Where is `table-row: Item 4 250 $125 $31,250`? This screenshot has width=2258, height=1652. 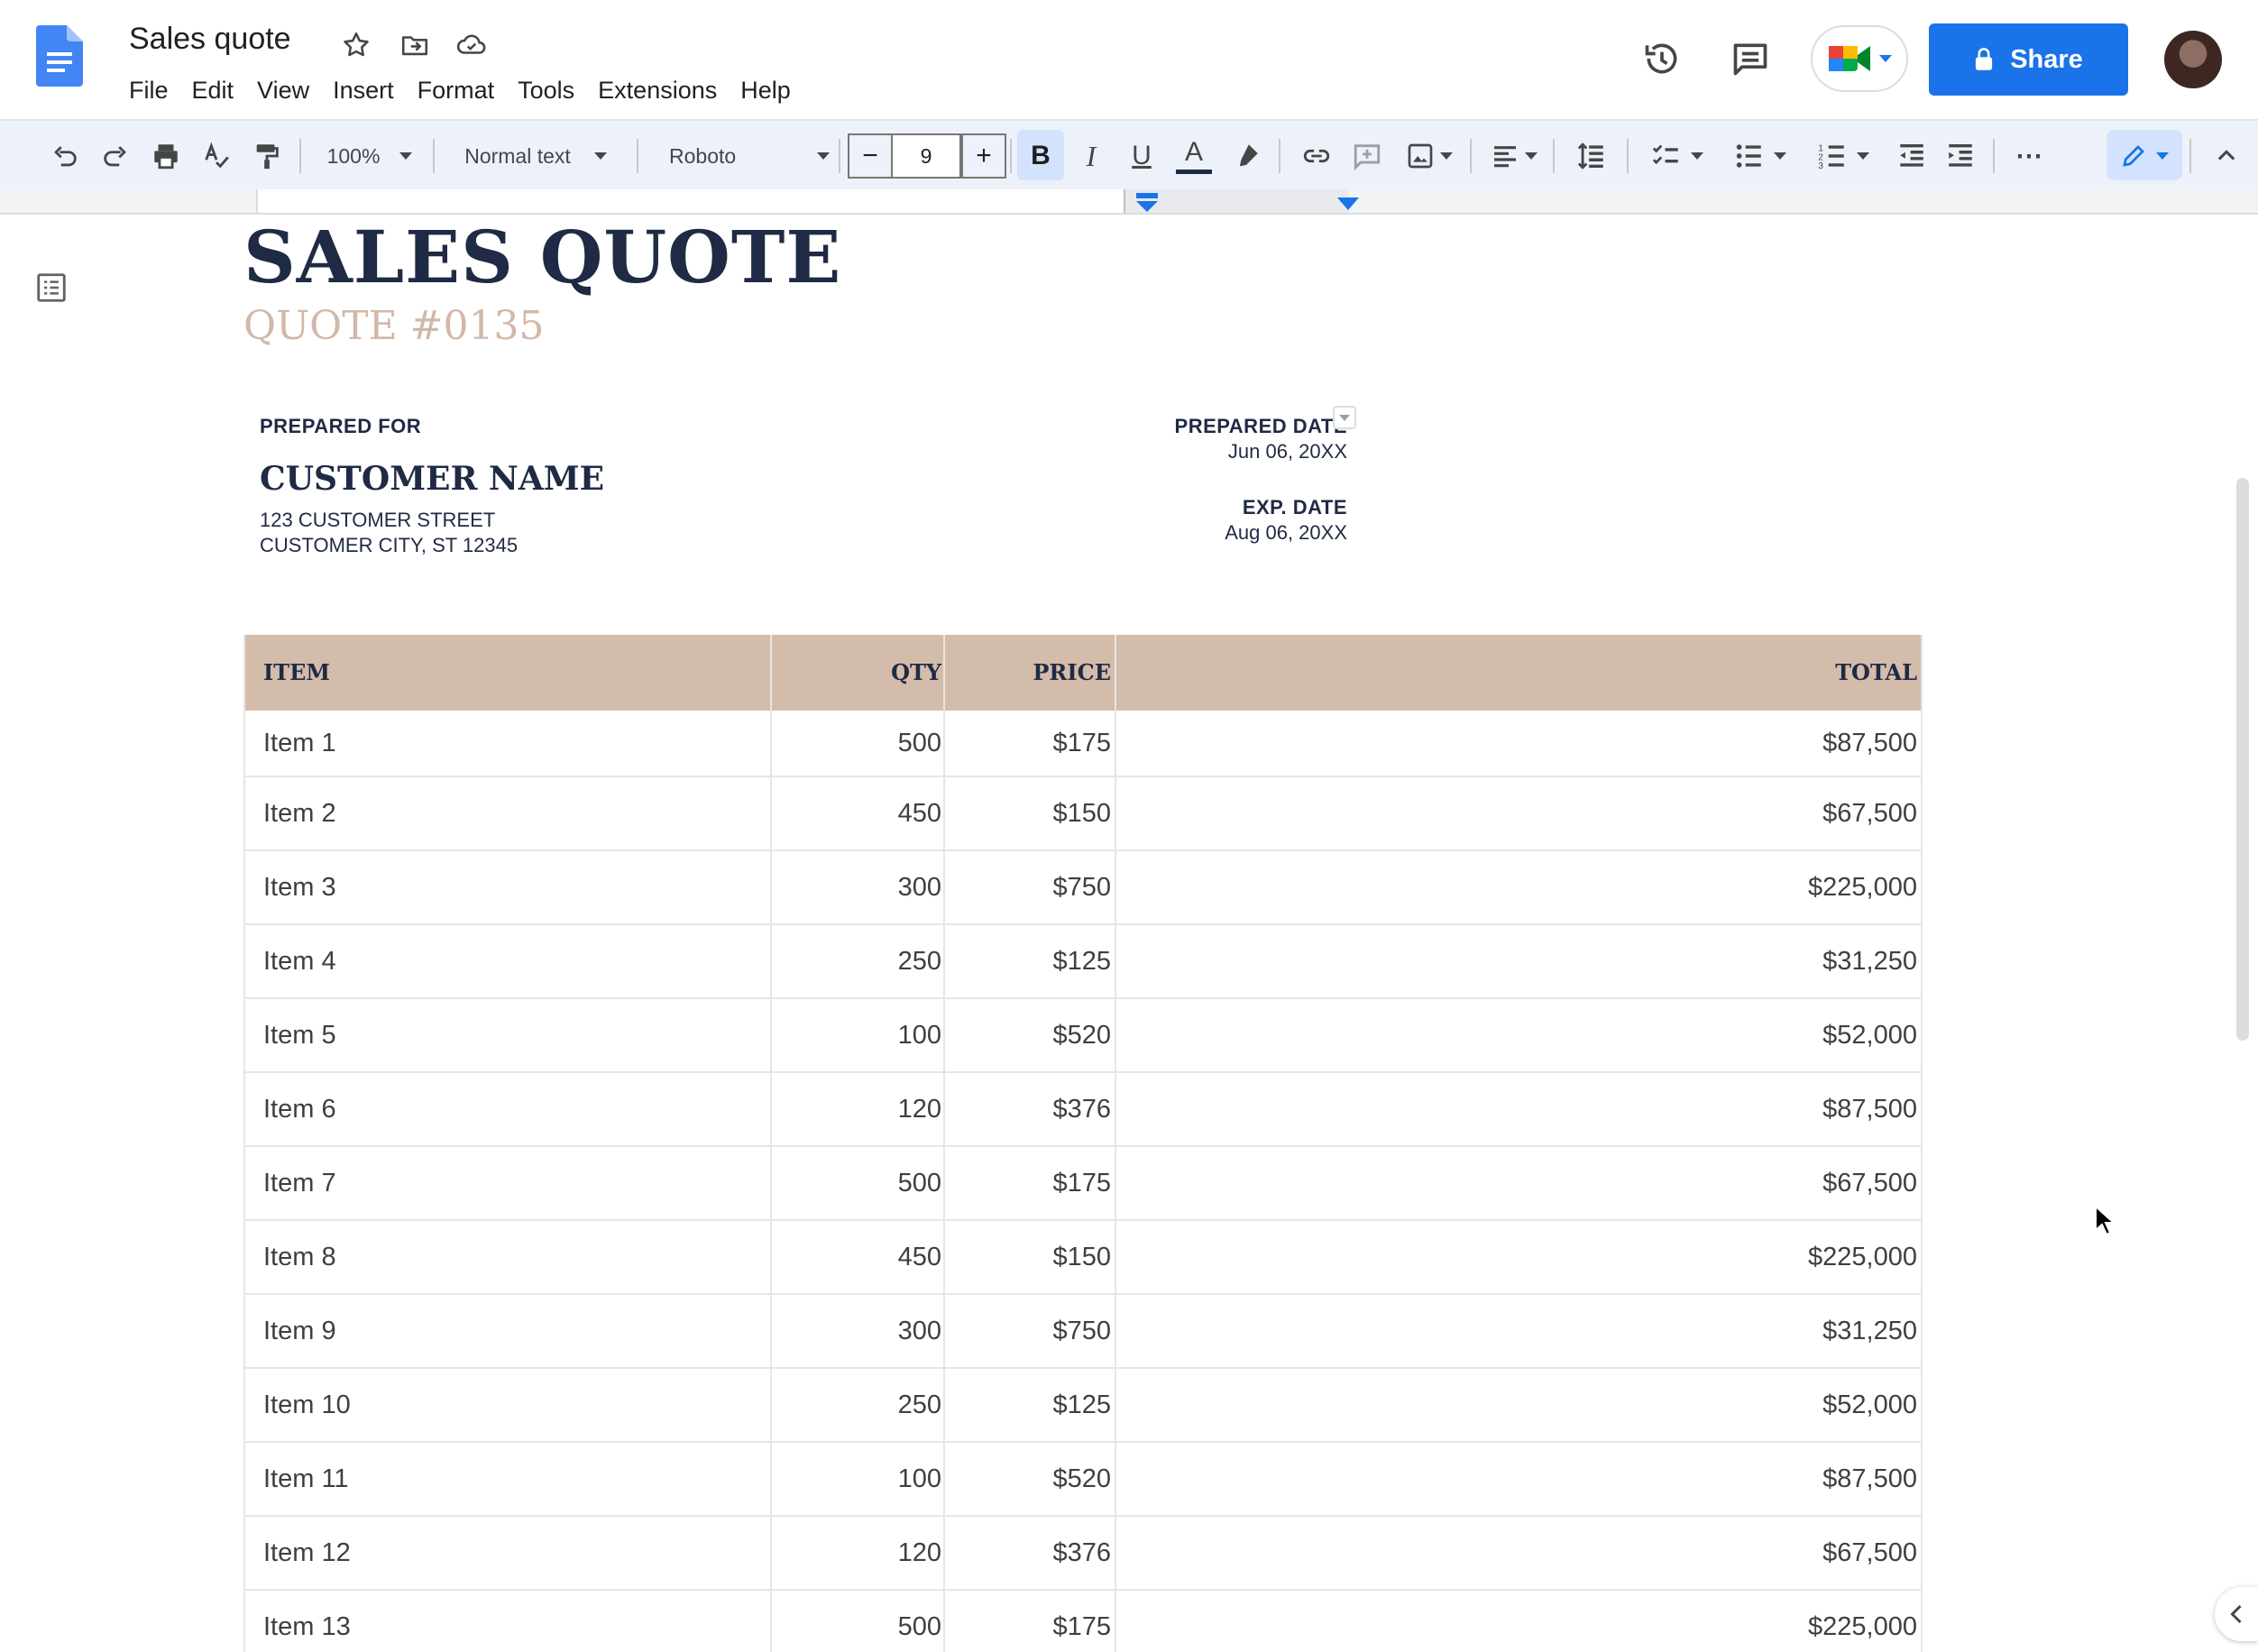
table-row: Item 4 250 $125 $31,250 is located at coordinates (1083, 962).